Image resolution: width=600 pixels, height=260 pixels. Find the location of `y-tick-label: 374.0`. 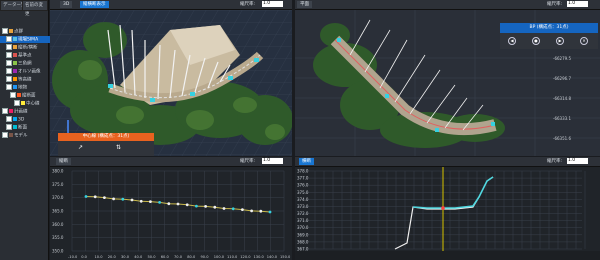

y-tick-label: 374.0 is located at coordinates (303, 199).